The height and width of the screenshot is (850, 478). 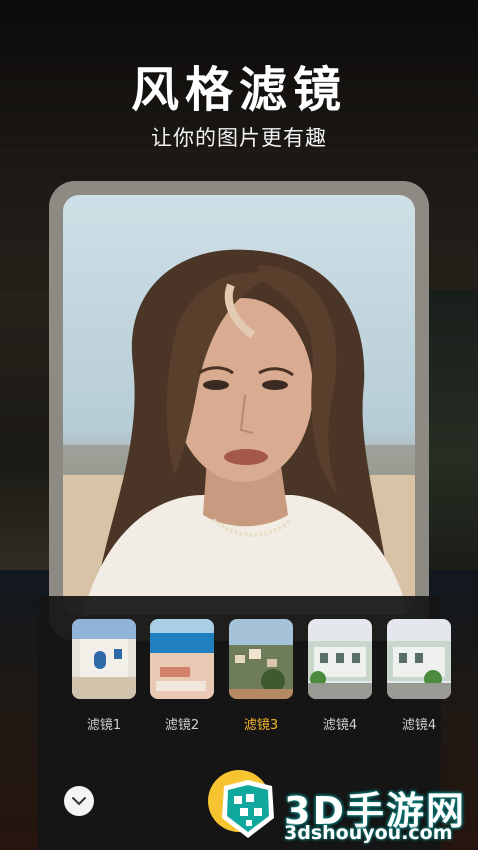 What do you see at coordinates (419, 723) in the screenshot?
I see `filter-label-5: 滤镜4` at bounding box center [419, 723].